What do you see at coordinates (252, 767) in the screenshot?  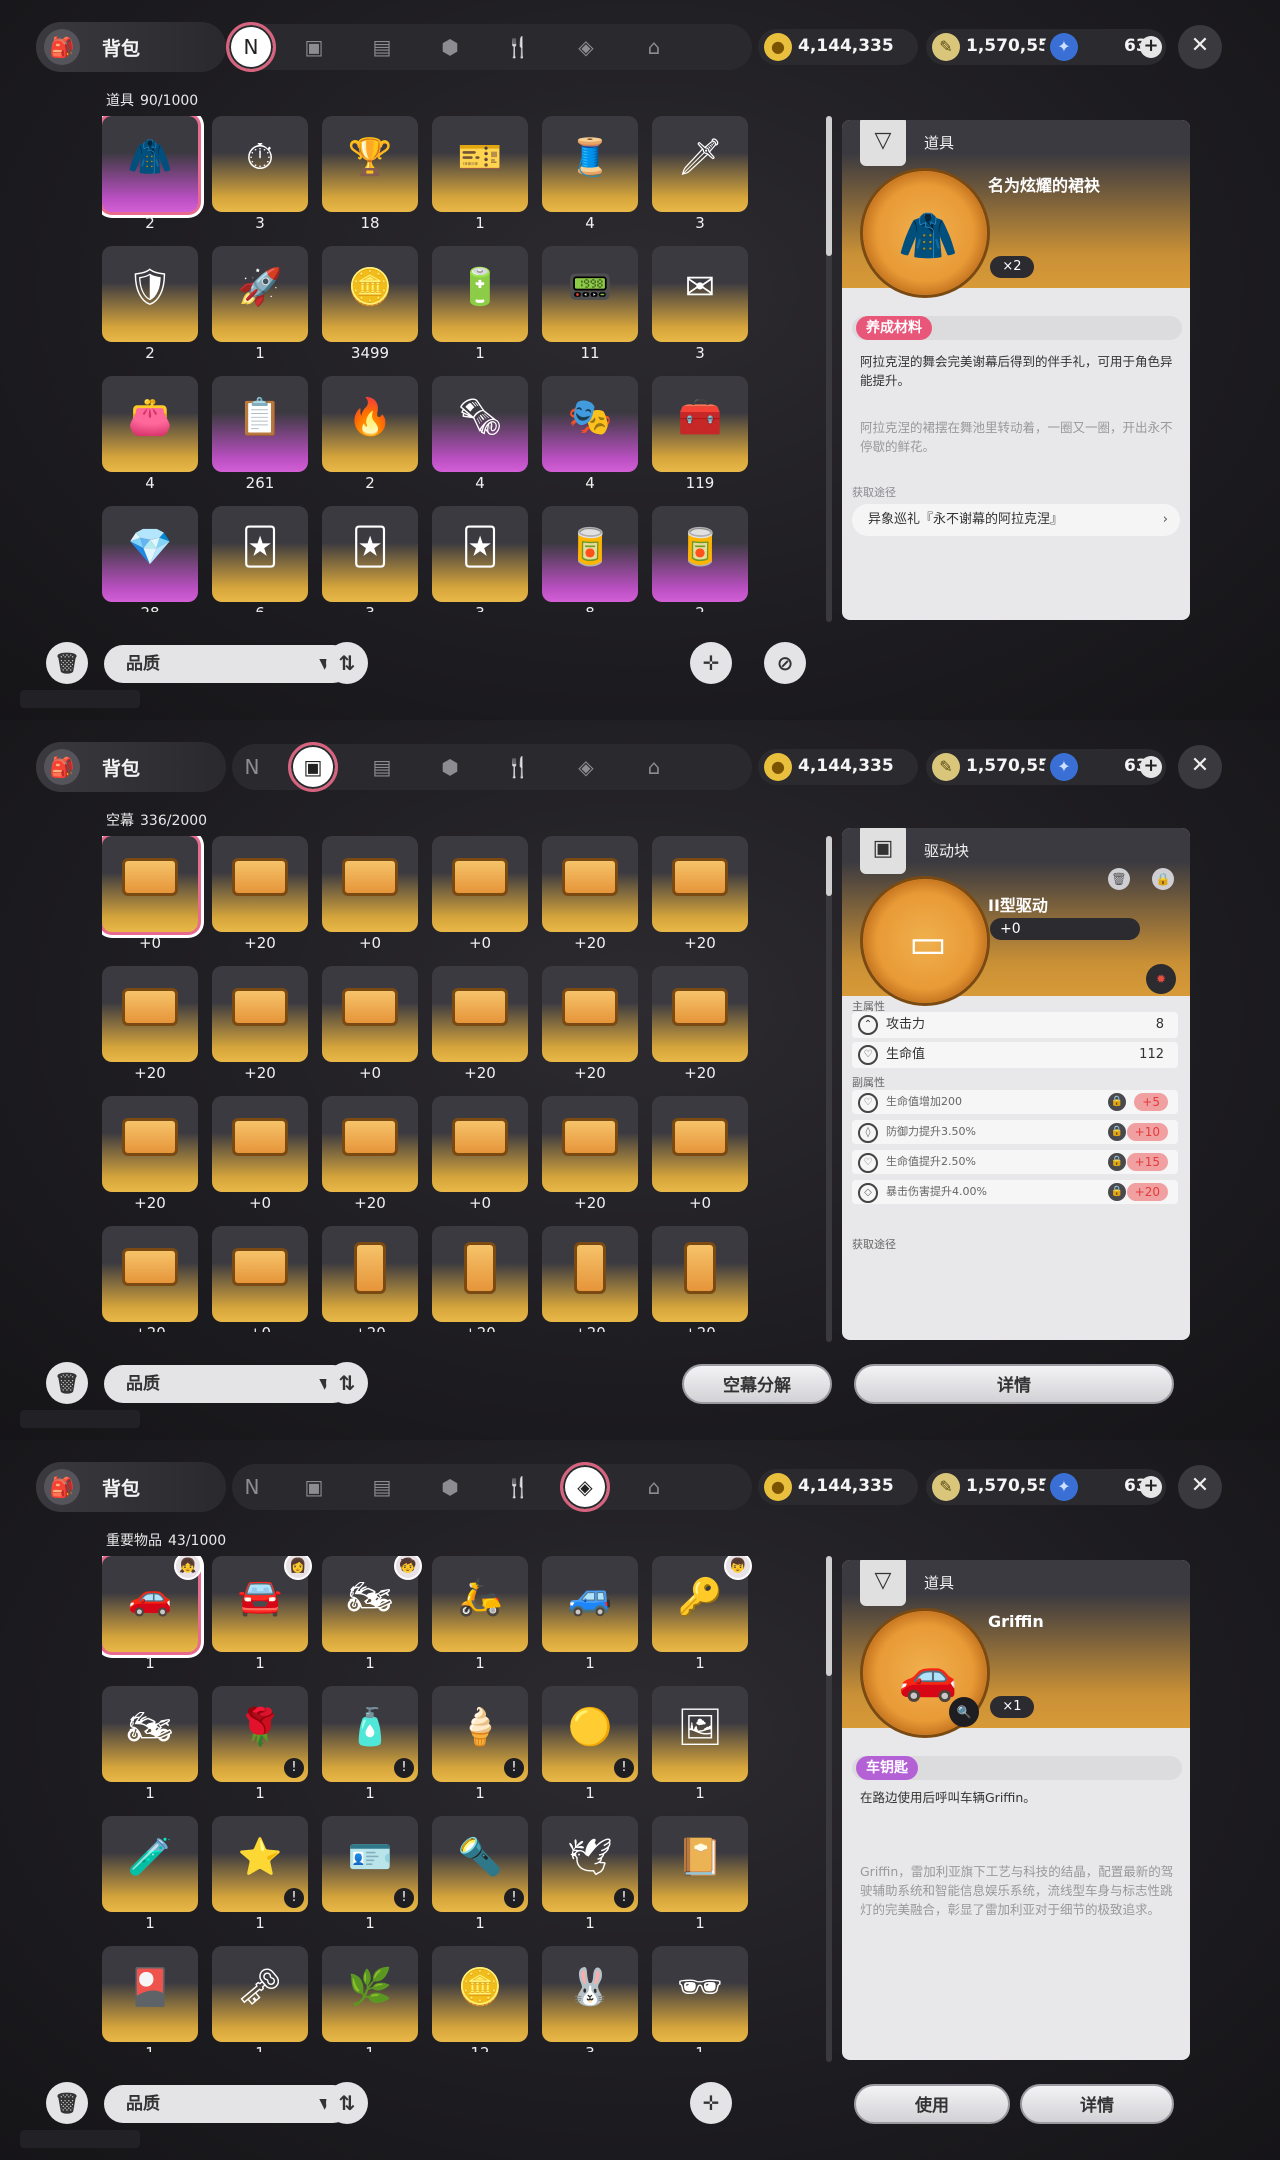 I see `tab-items: Ν` at bounding box center [252, 767].